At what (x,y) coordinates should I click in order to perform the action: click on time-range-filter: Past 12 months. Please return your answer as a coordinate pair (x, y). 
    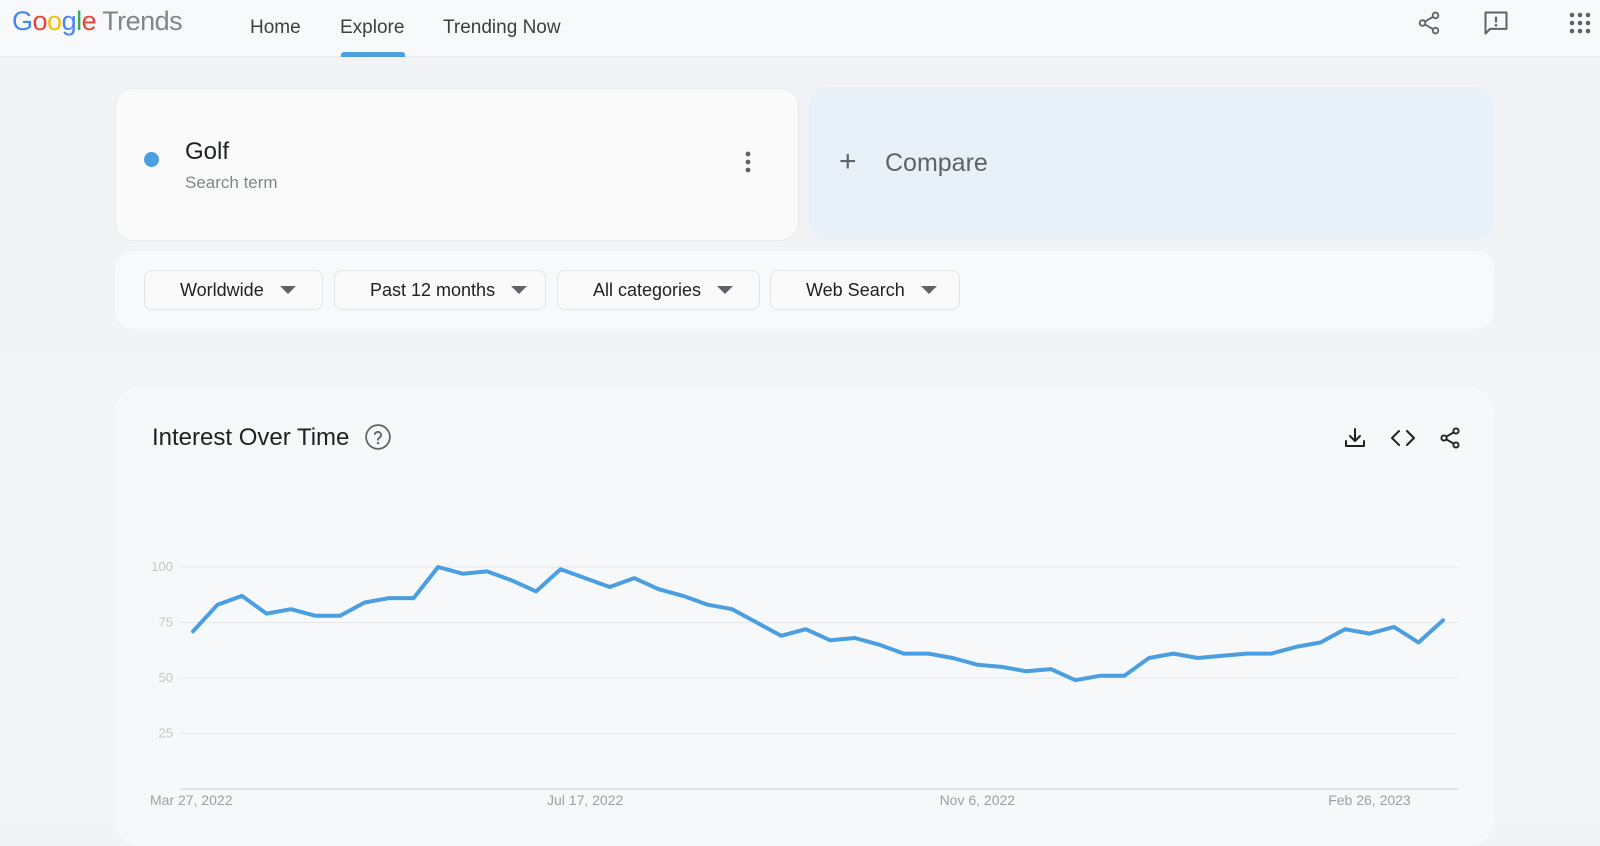
    Looking at the image, I should click on (440, 290).